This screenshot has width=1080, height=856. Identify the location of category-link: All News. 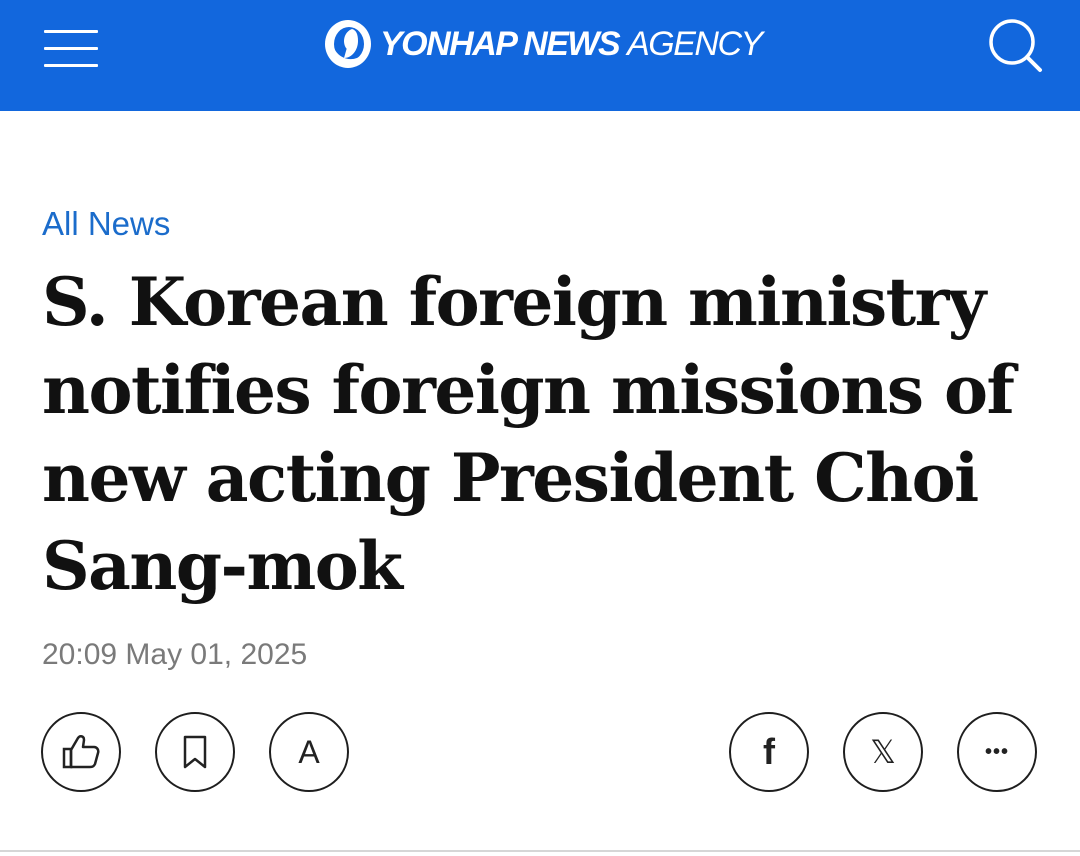
(106, 224).